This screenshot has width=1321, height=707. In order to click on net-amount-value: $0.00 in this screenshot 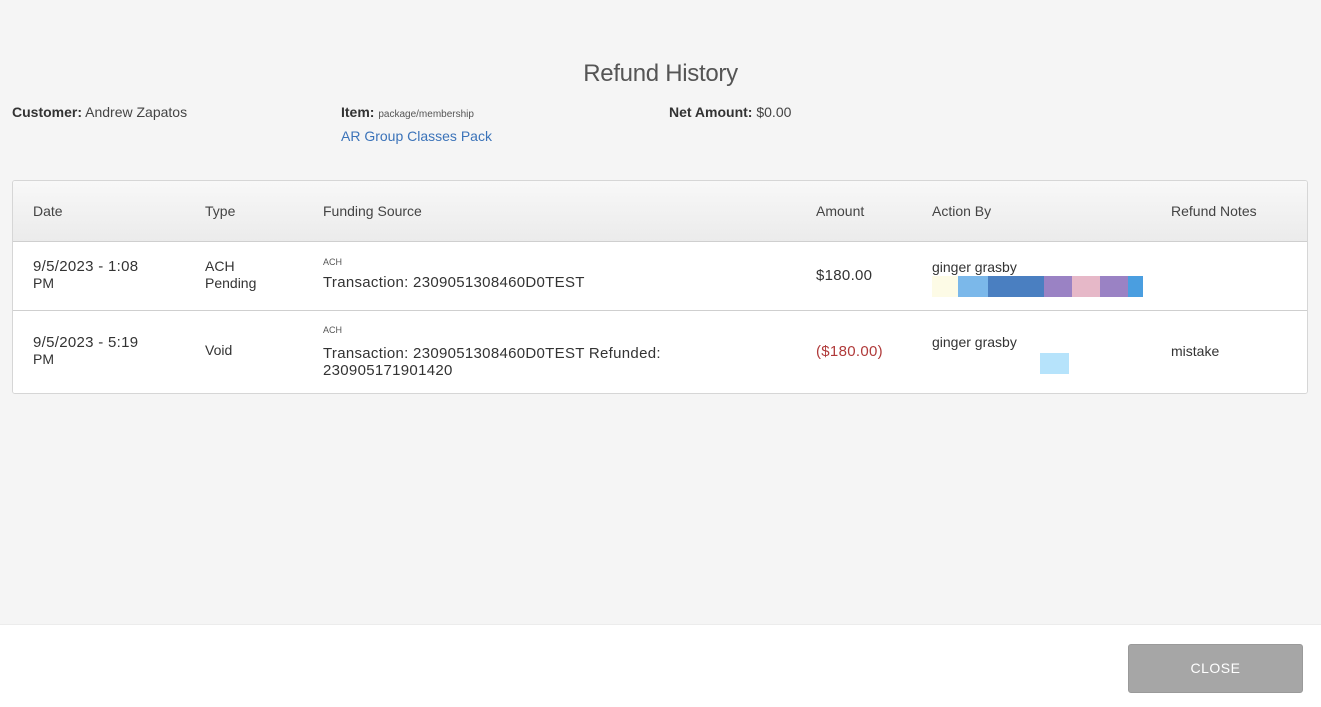, I will do `click(774, 112)`.